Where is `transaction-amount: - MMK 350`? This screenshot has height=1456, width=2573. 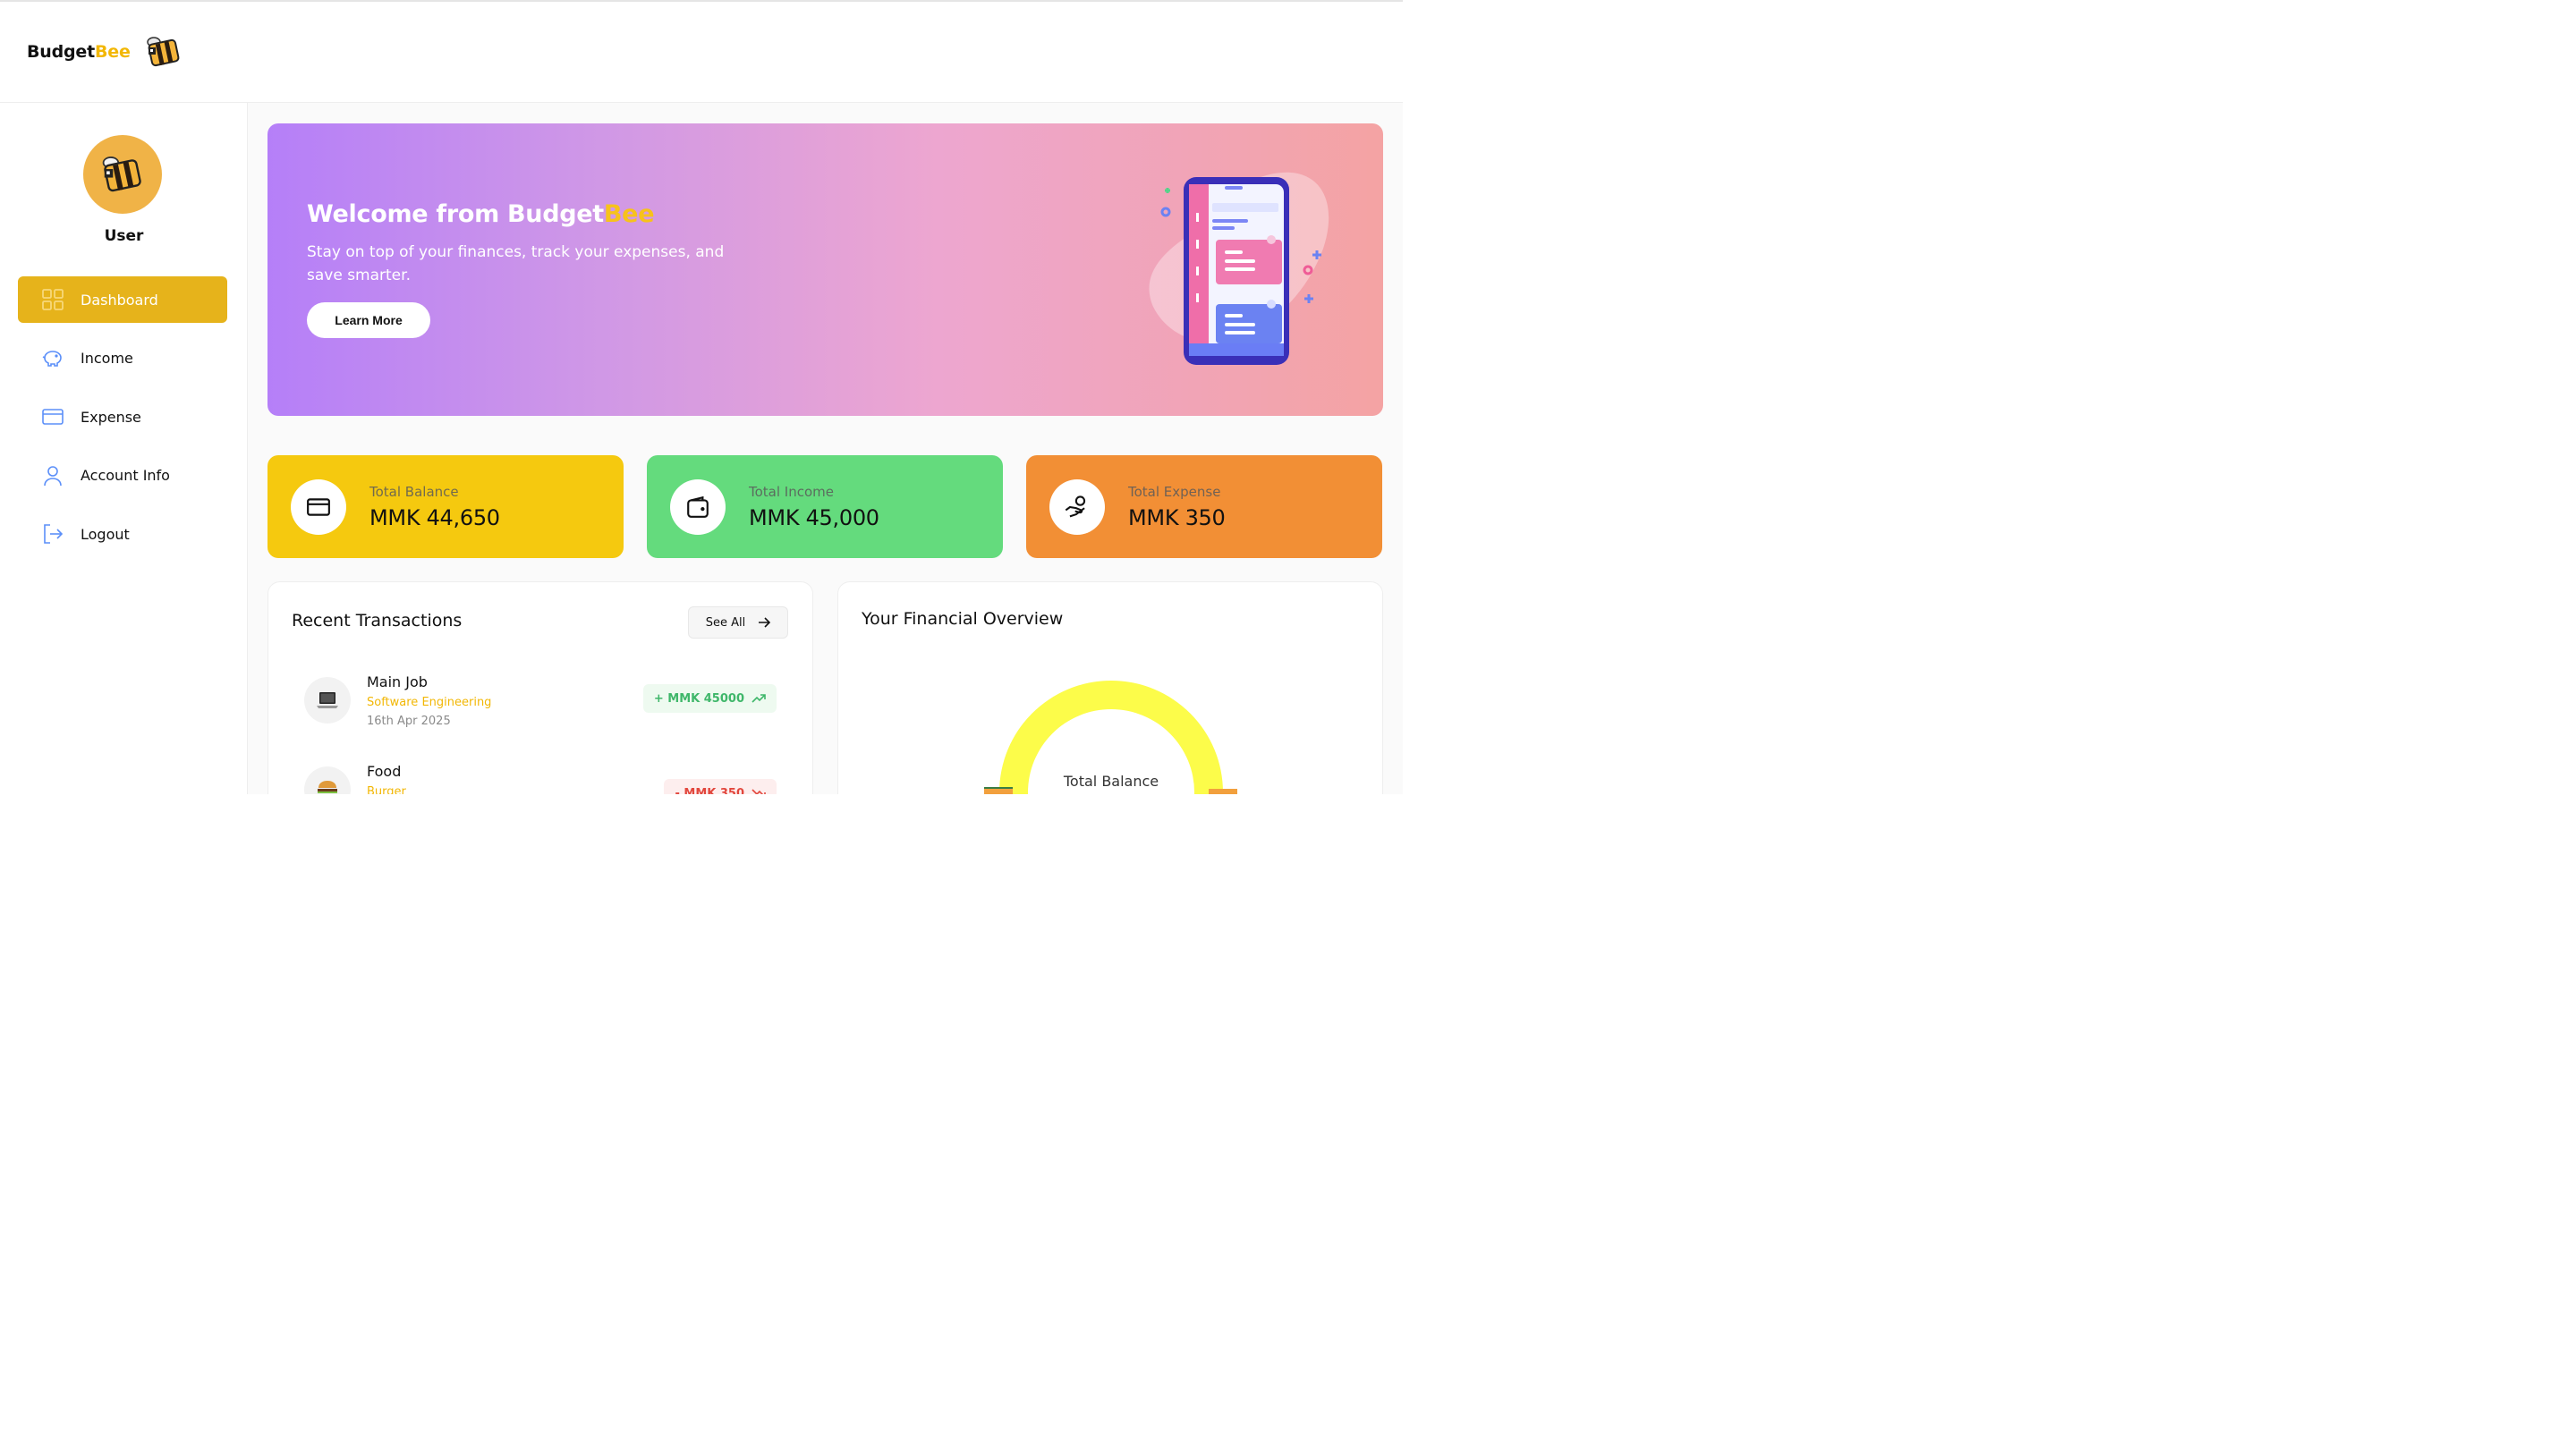 transaction-amount: - MMK 350 is located at coordinates (709, 790).